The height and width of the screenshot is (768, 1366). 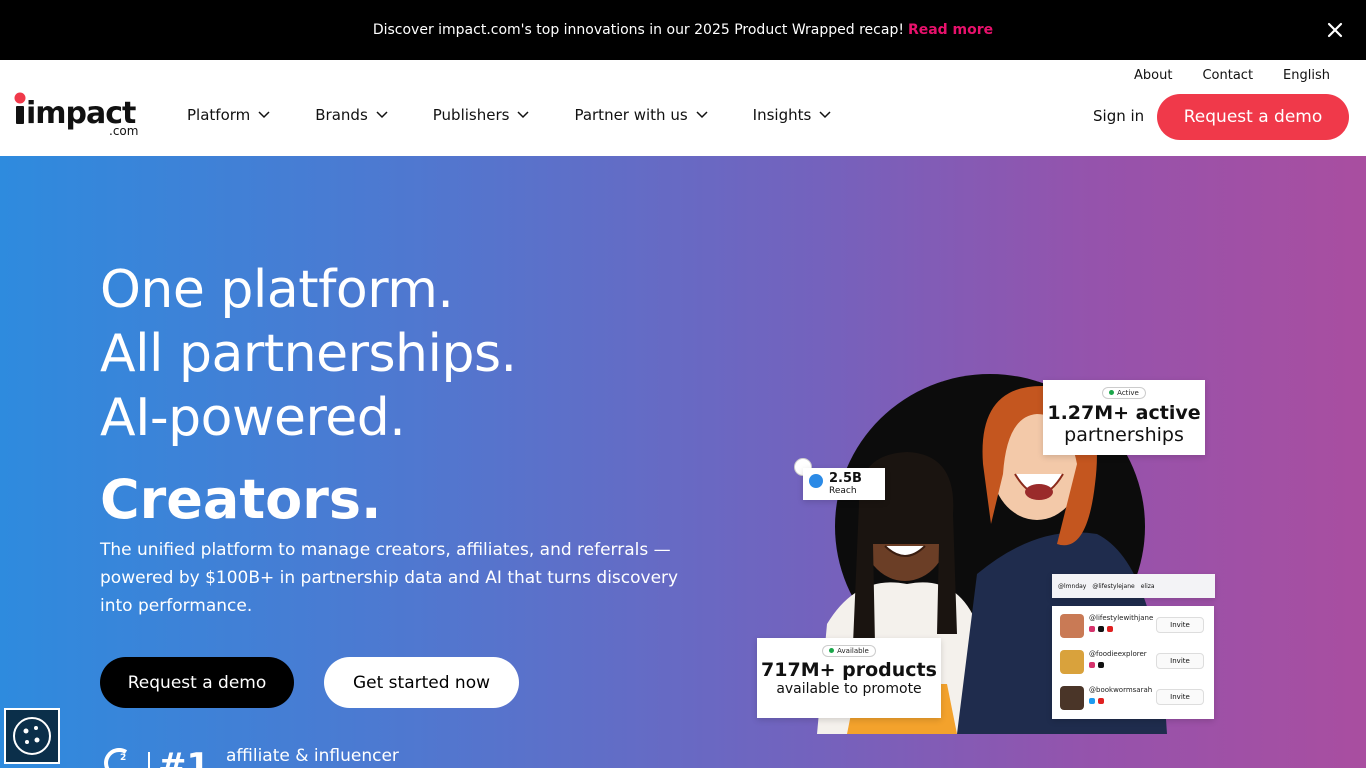 I want to click on nav-item-label: Partner with us, so click(x=631, y=115).